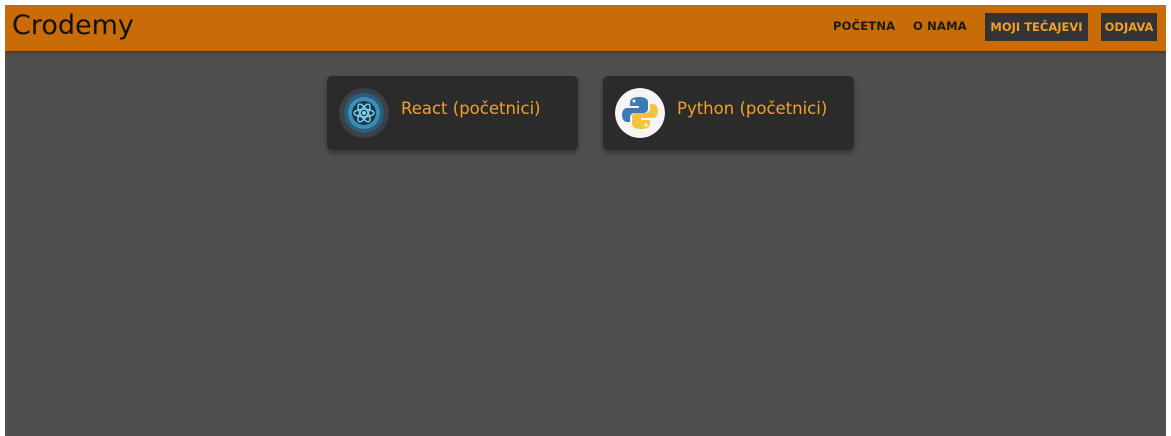  Describe the element at coordinates (864, 26) in the screenshot. I see `nav-link-home: POČETNA` at that location.